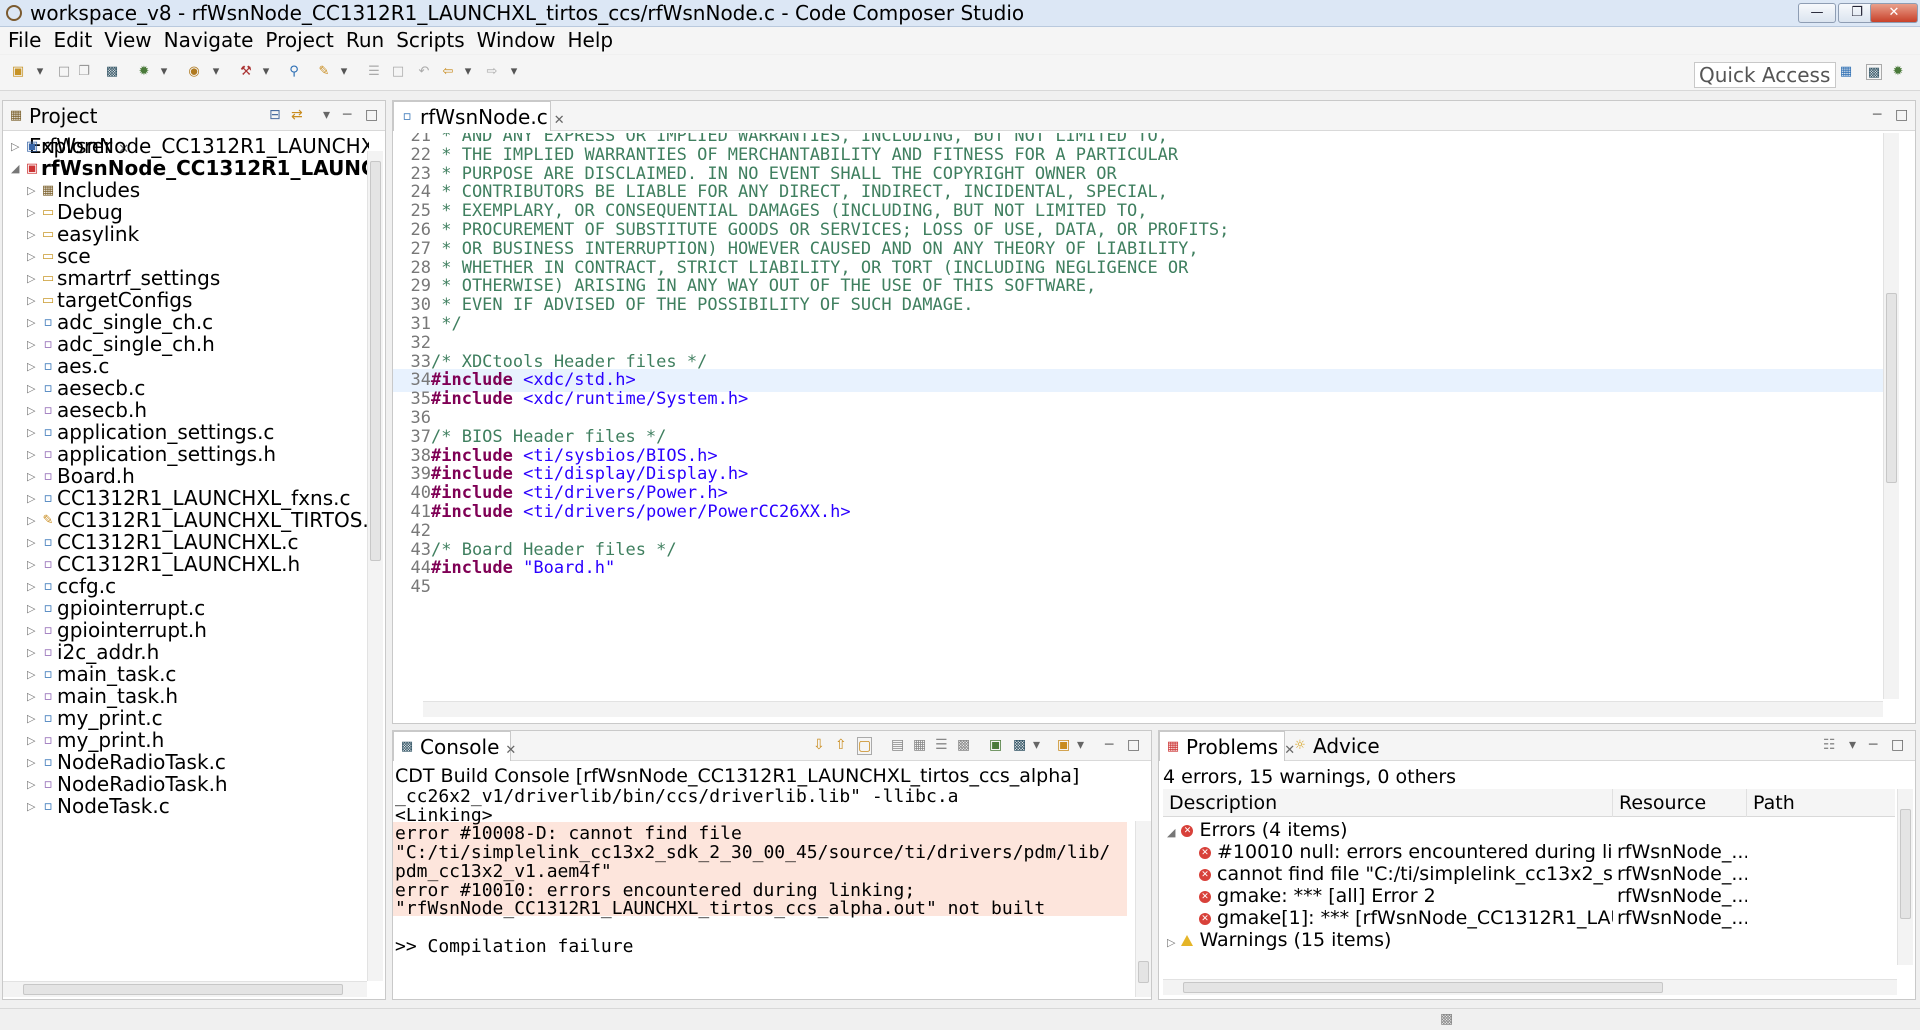  What do you see at coordinates (1537, 746) in the screenshot?
I see `problems-tabbar: ▦ Problems ✕ ☼ Advice ☷ ▾ ─ □` at bounding box center [1537, 746].